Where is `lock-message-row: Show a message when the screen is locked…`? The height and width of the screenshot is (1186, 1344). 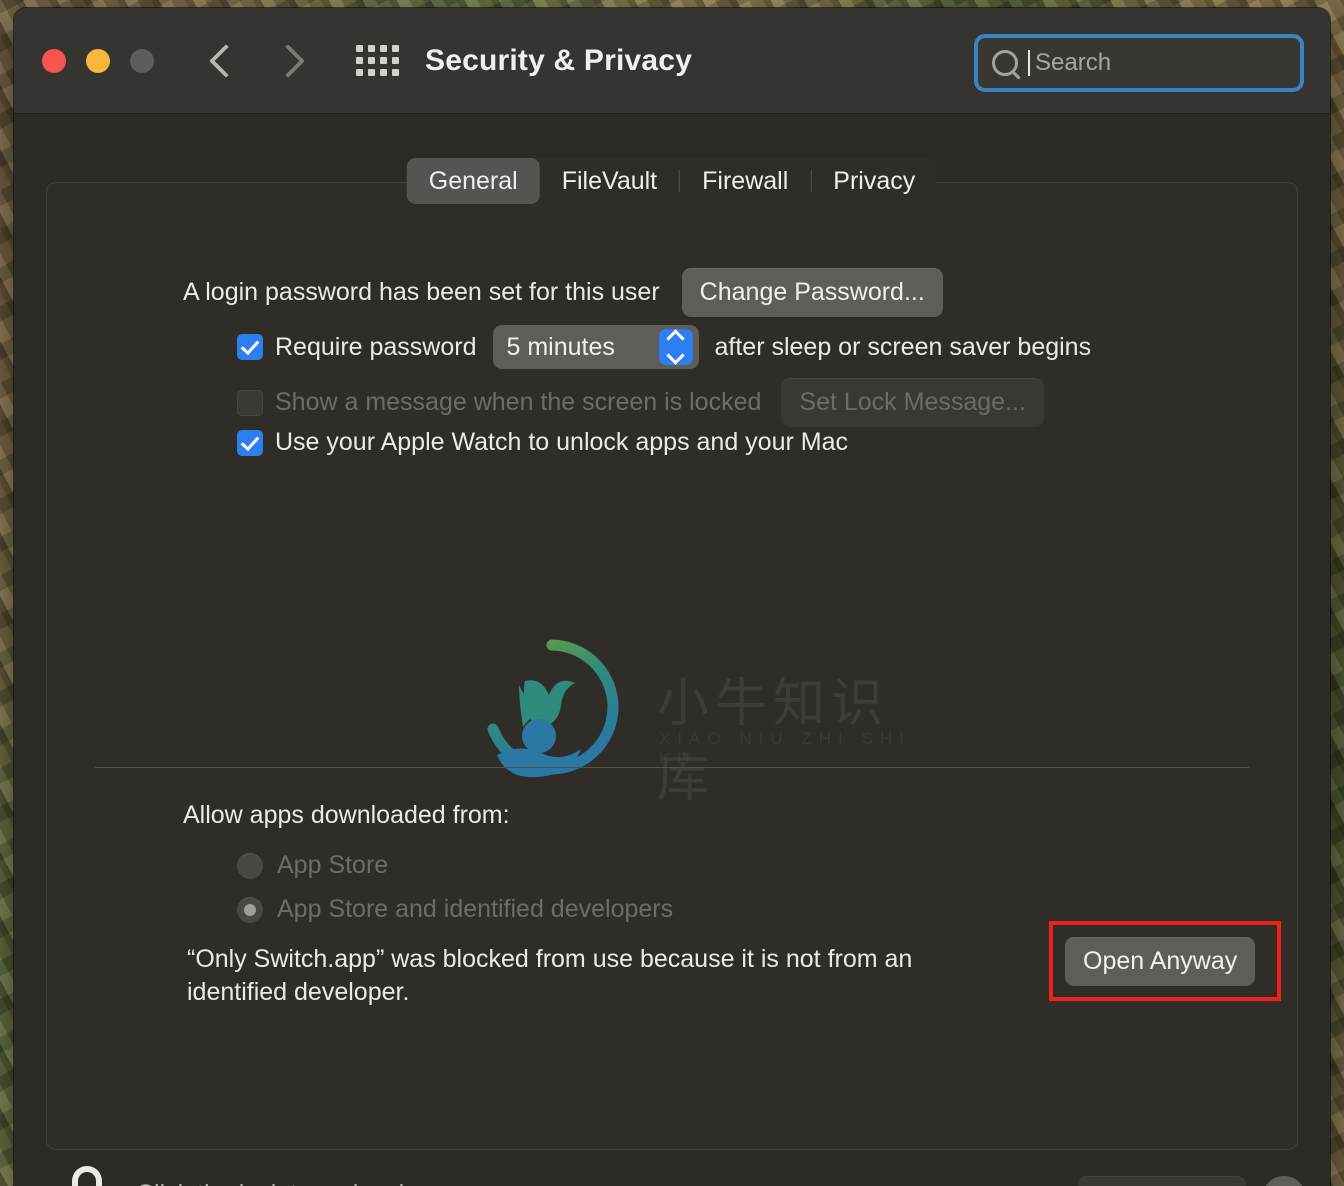
lock-message-row: Show a message when the screen is locked… is located at coordinates (640, 402).